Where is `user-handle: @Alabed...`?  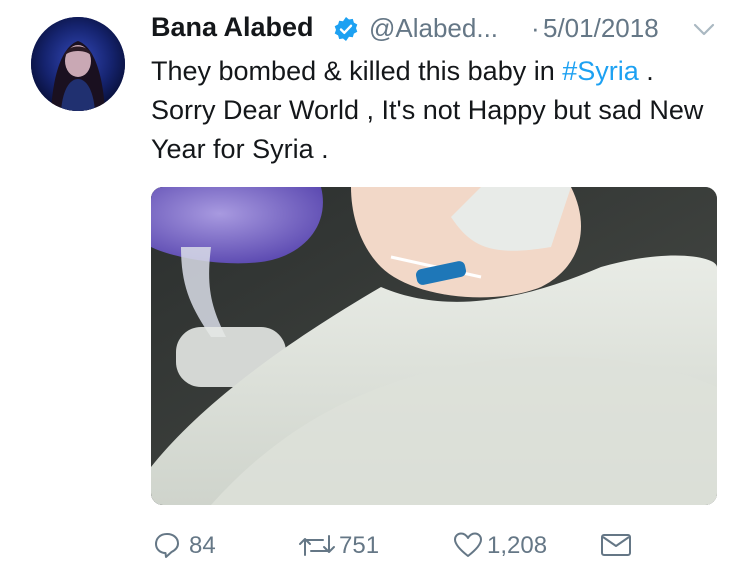 user-handle: @Alabed... is located at coordinates (433, 28).